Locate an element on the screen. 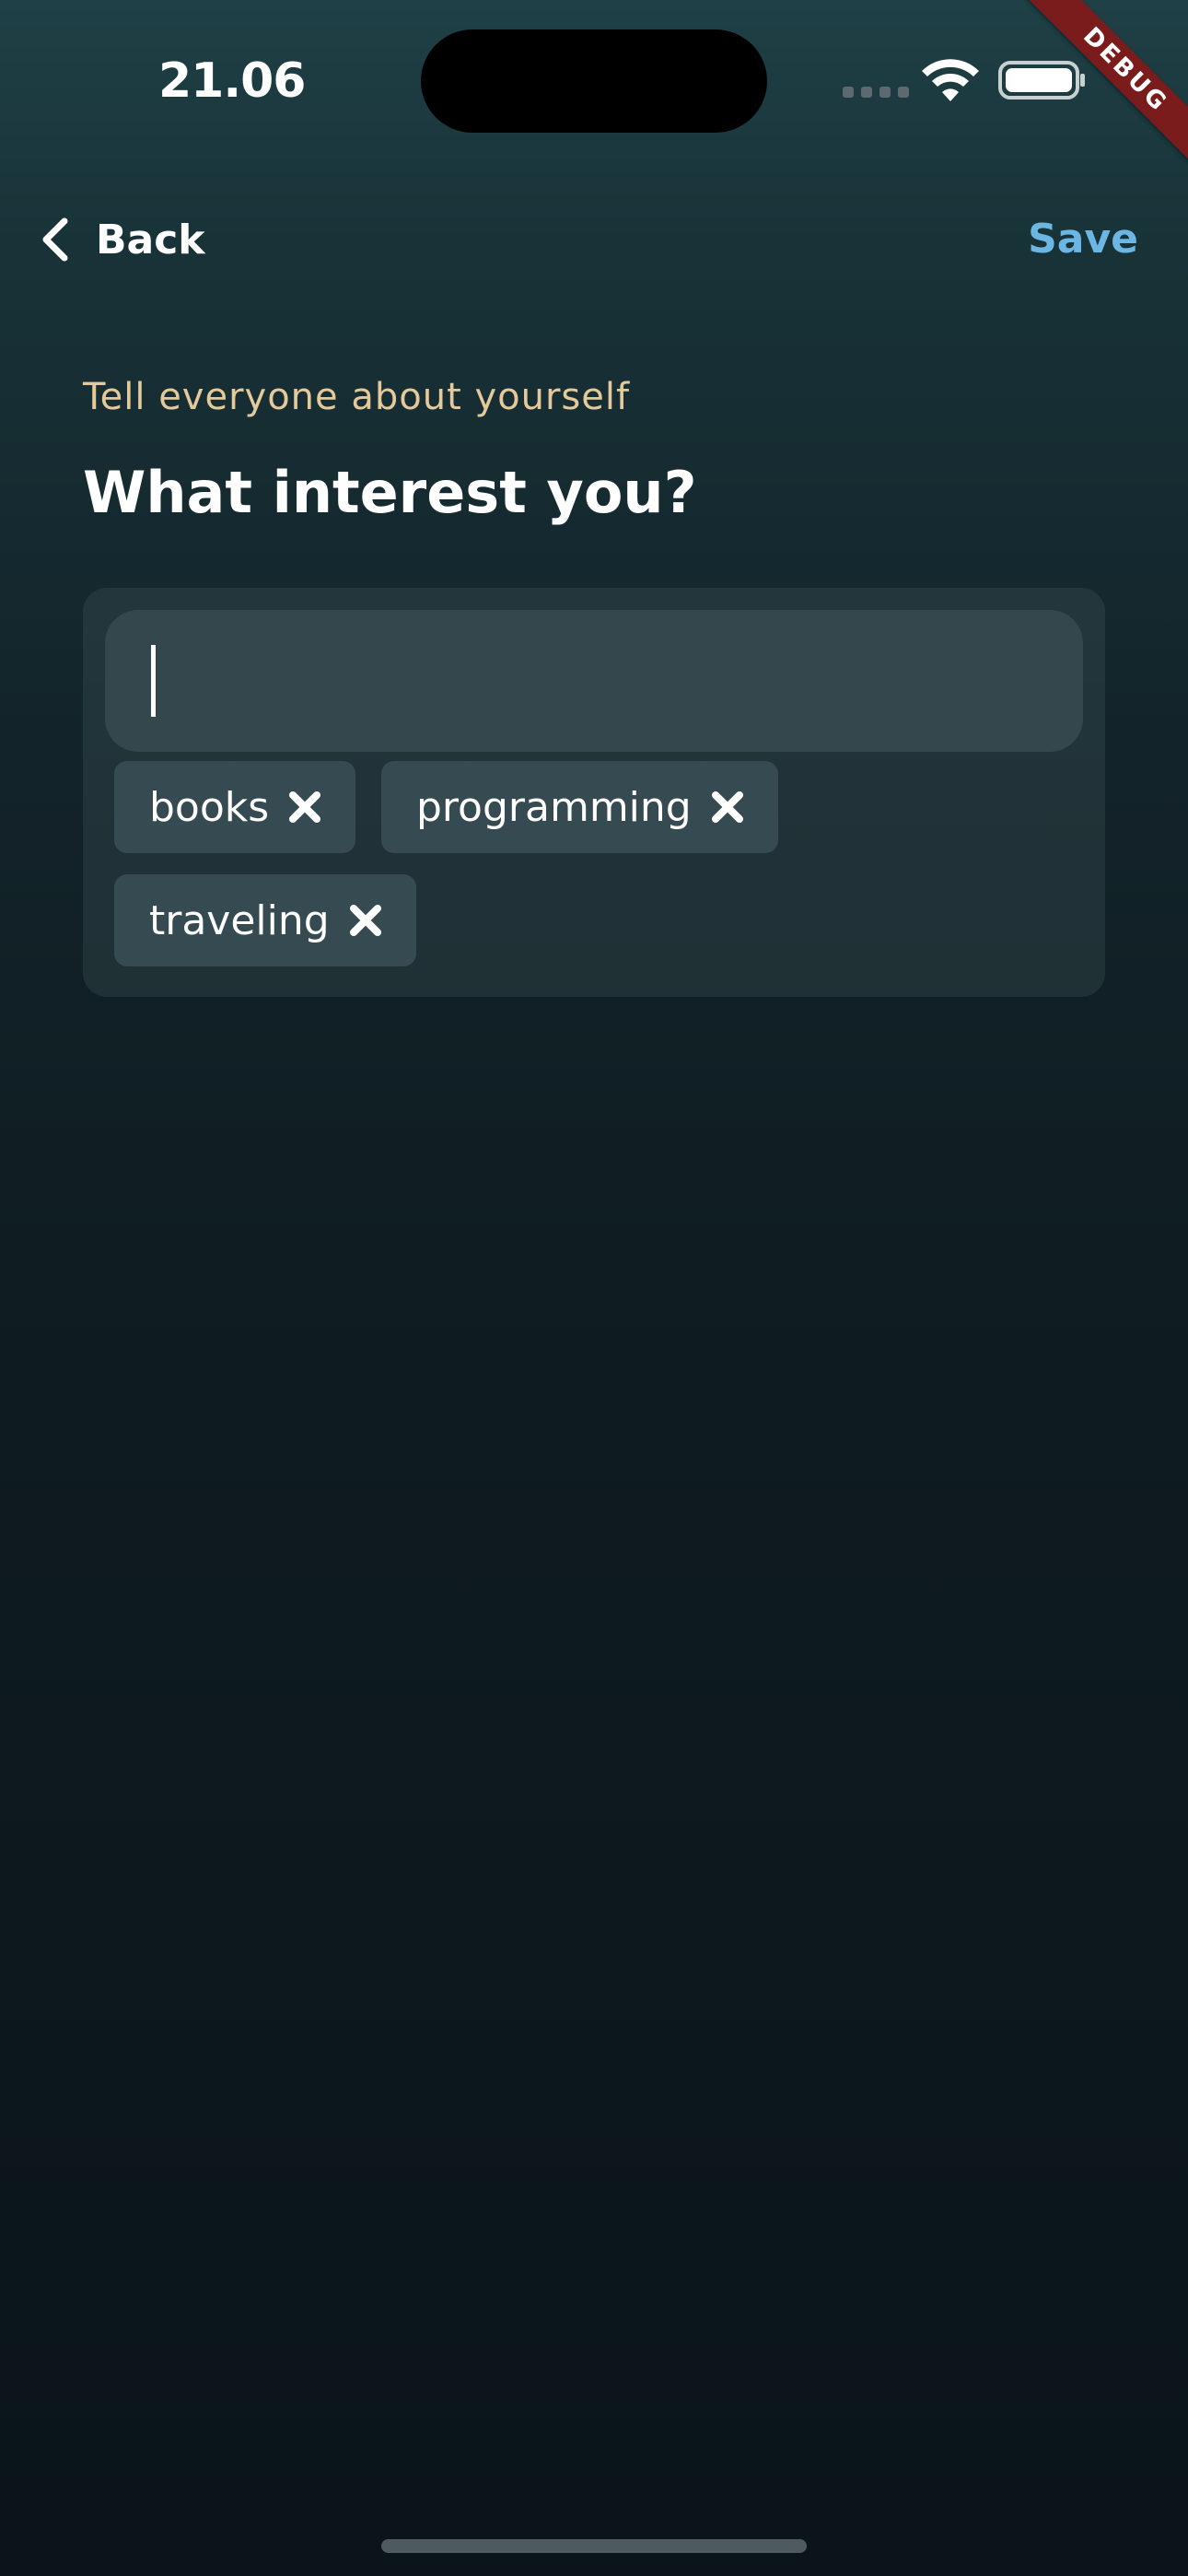  interest-chip-books: books is located at coordinates (235, 807).